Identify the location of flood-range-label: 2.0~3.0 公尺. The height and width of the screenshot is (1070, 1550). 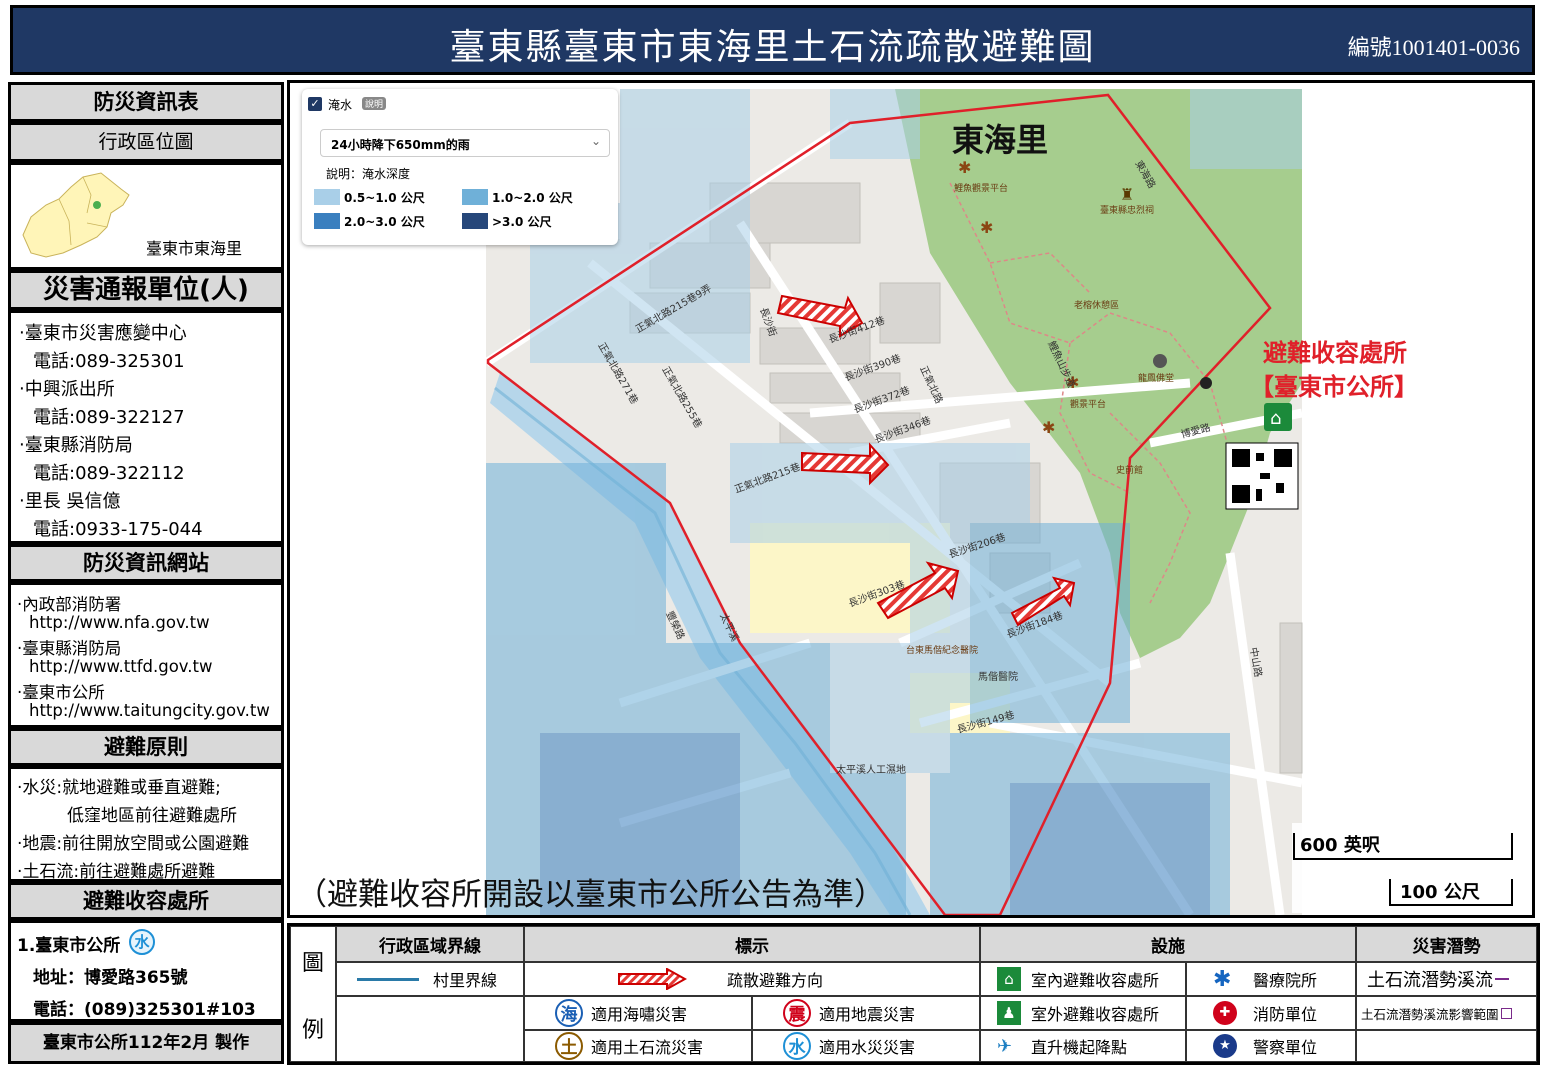
(384, 222).